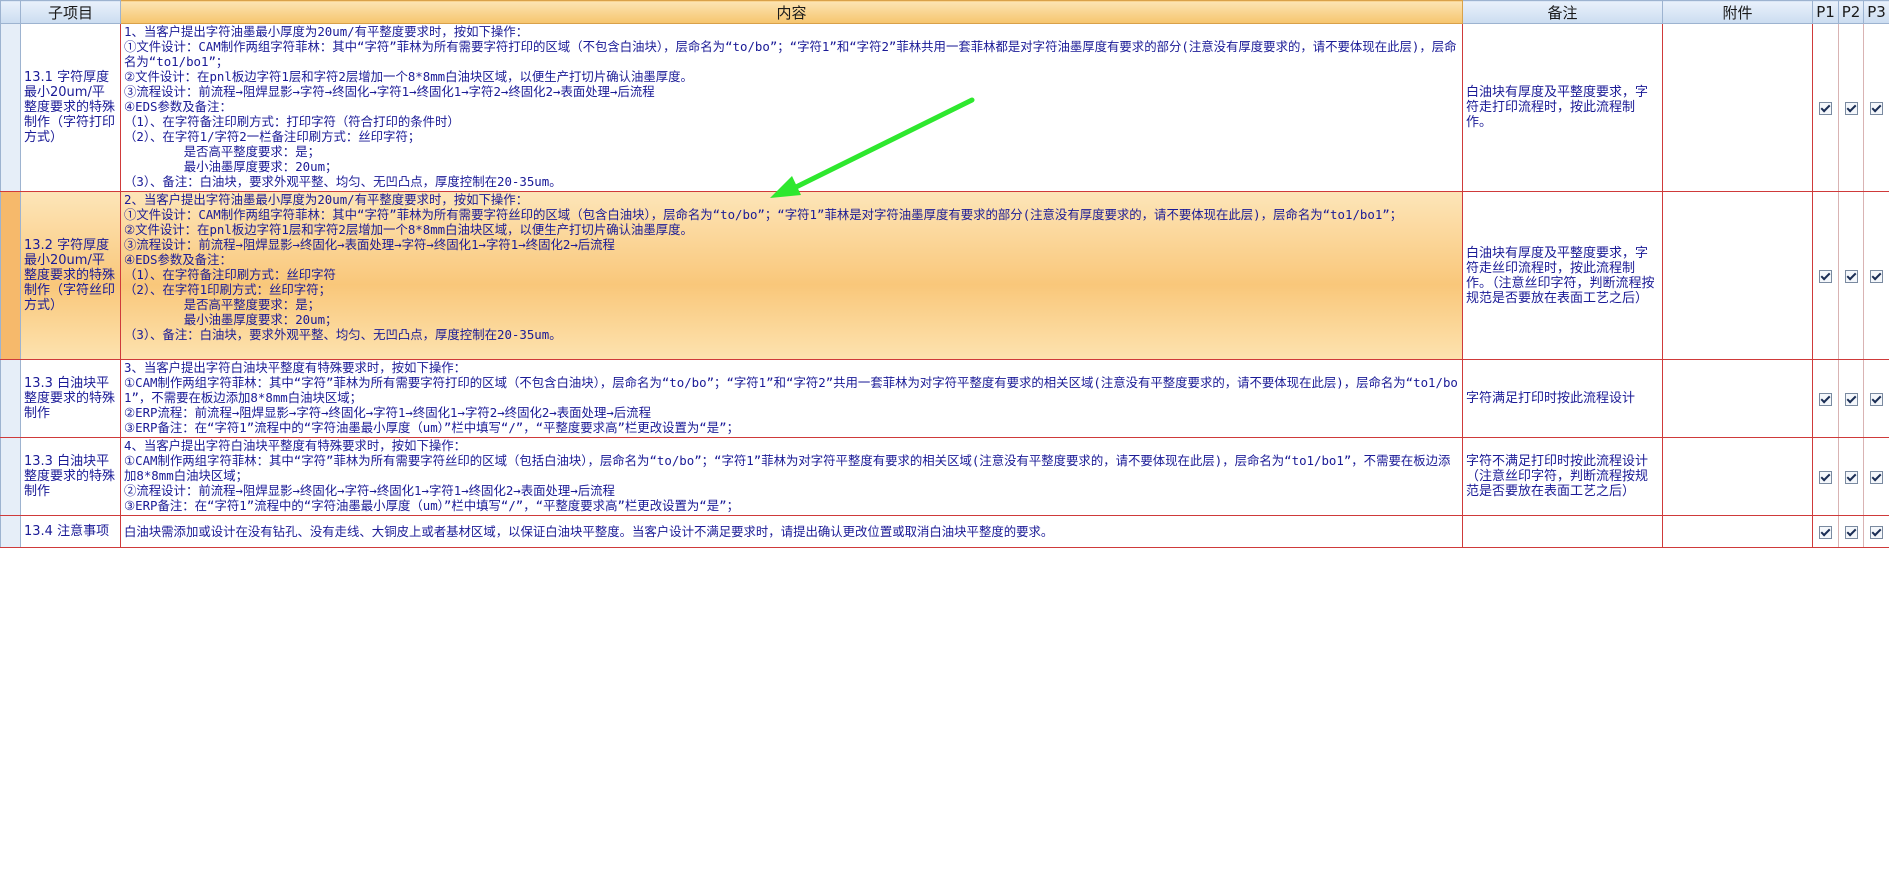  I want to click on row-selector-header, so click(10, 12).